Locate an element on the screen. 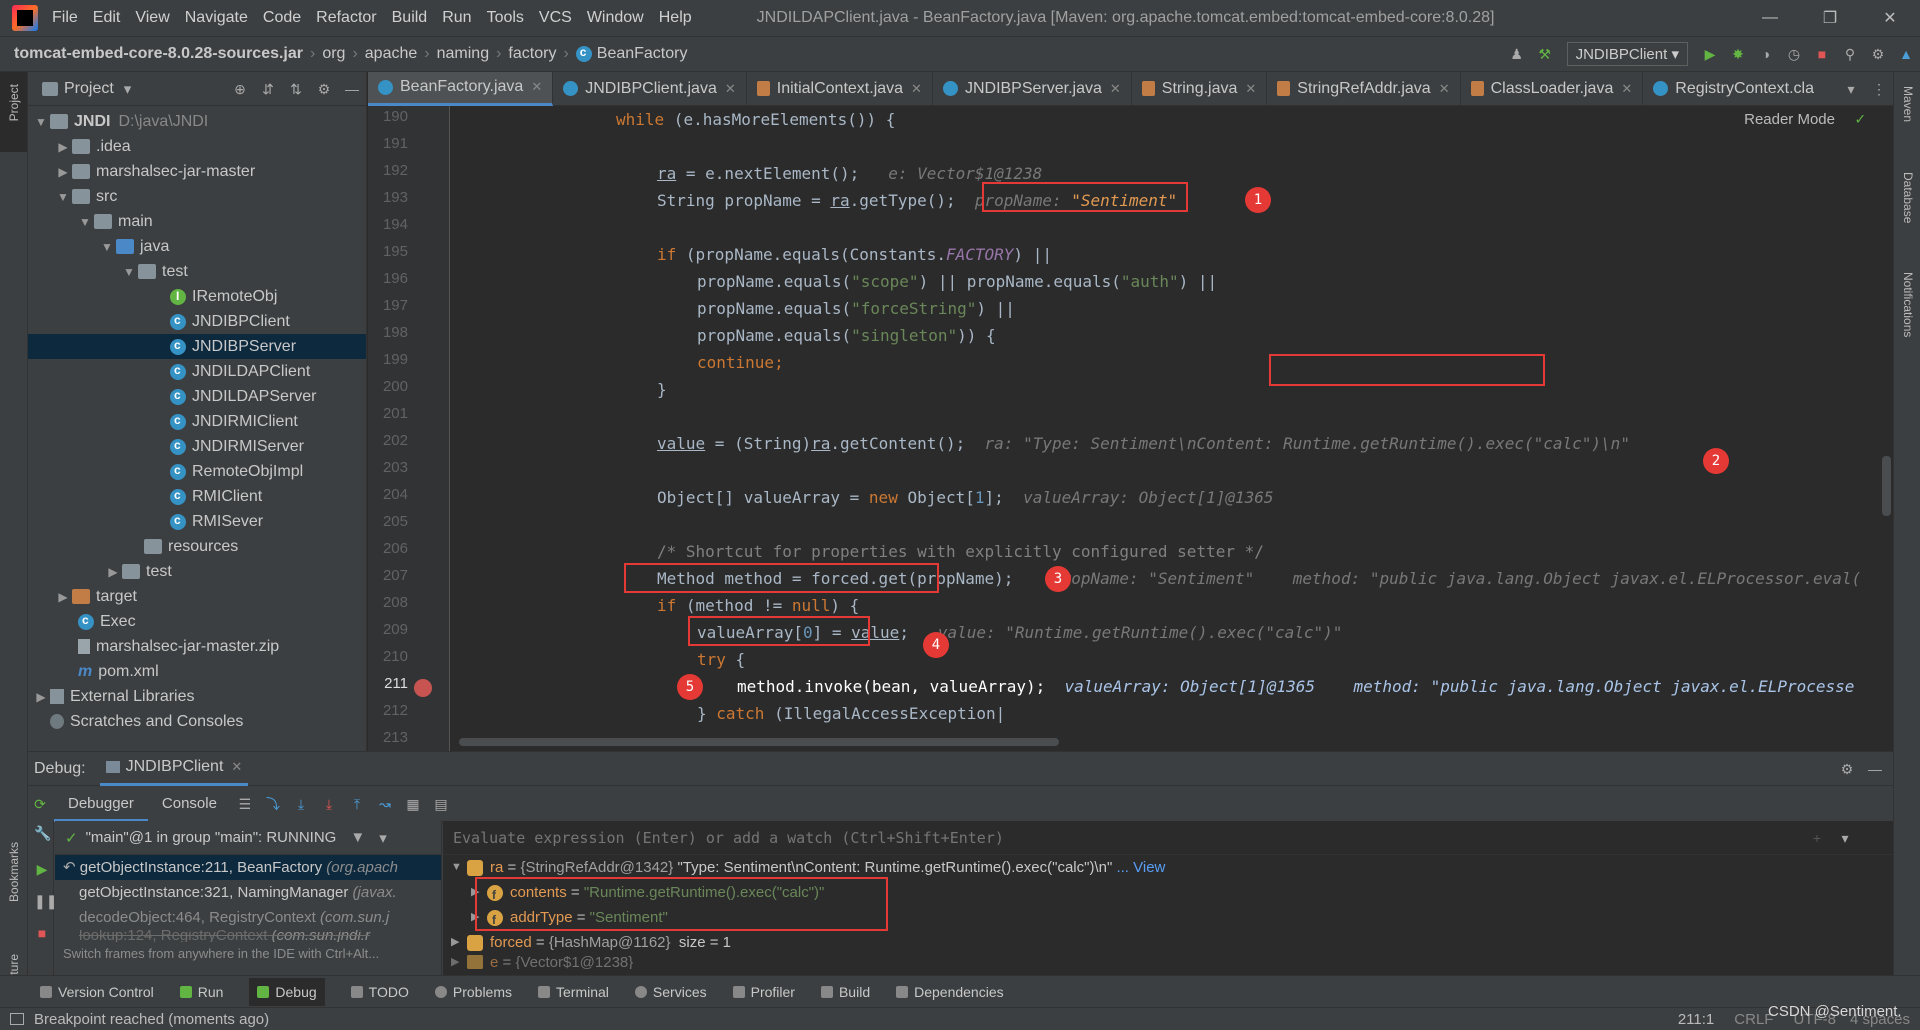 The width and height of the screenshot is (1920, 1030). profile-icon: ◷ is located at coordinates (1794, 54).